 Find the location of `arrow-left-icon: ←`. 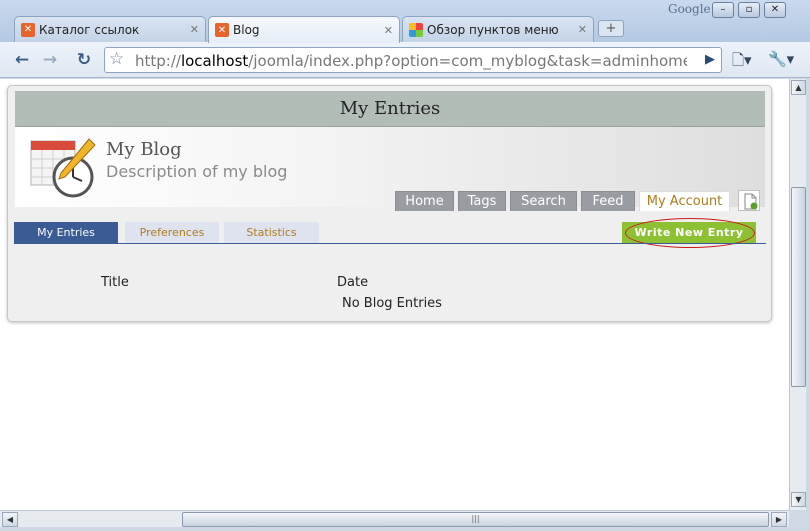

arrow-left-icon: ← is located at coordinates (22, 60).